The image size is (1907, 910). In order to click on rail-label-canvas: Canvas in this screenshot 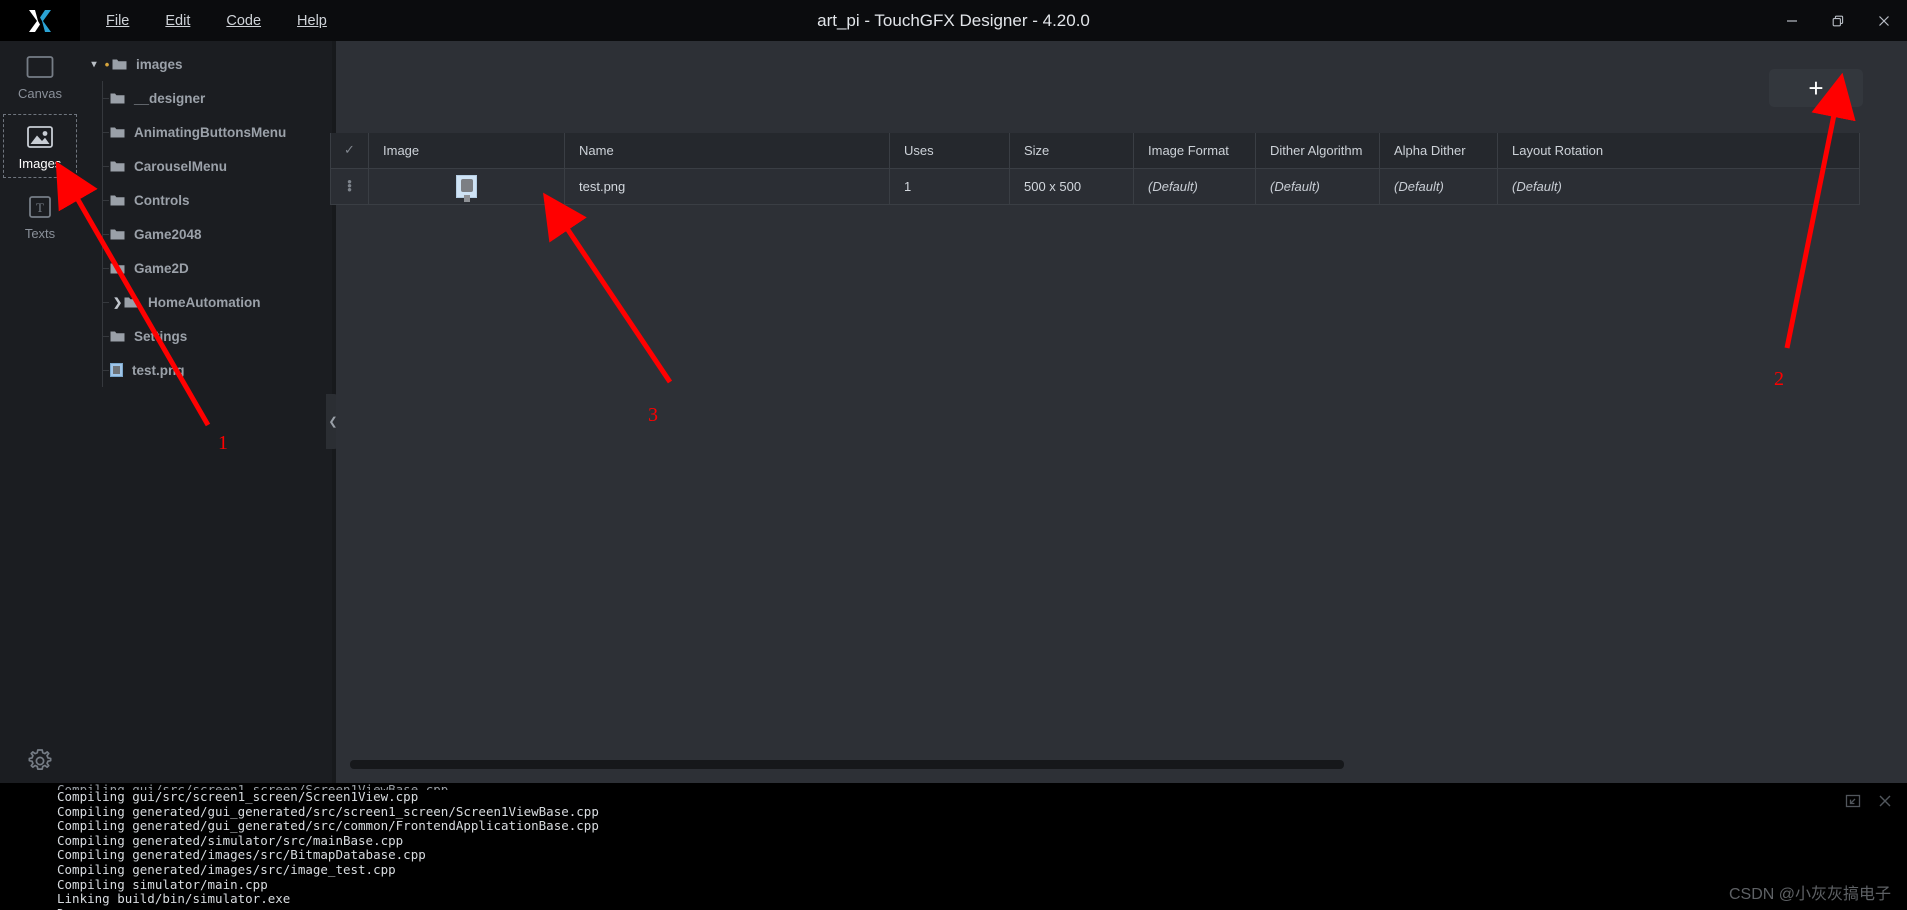, I will do `click(40, 93)`.